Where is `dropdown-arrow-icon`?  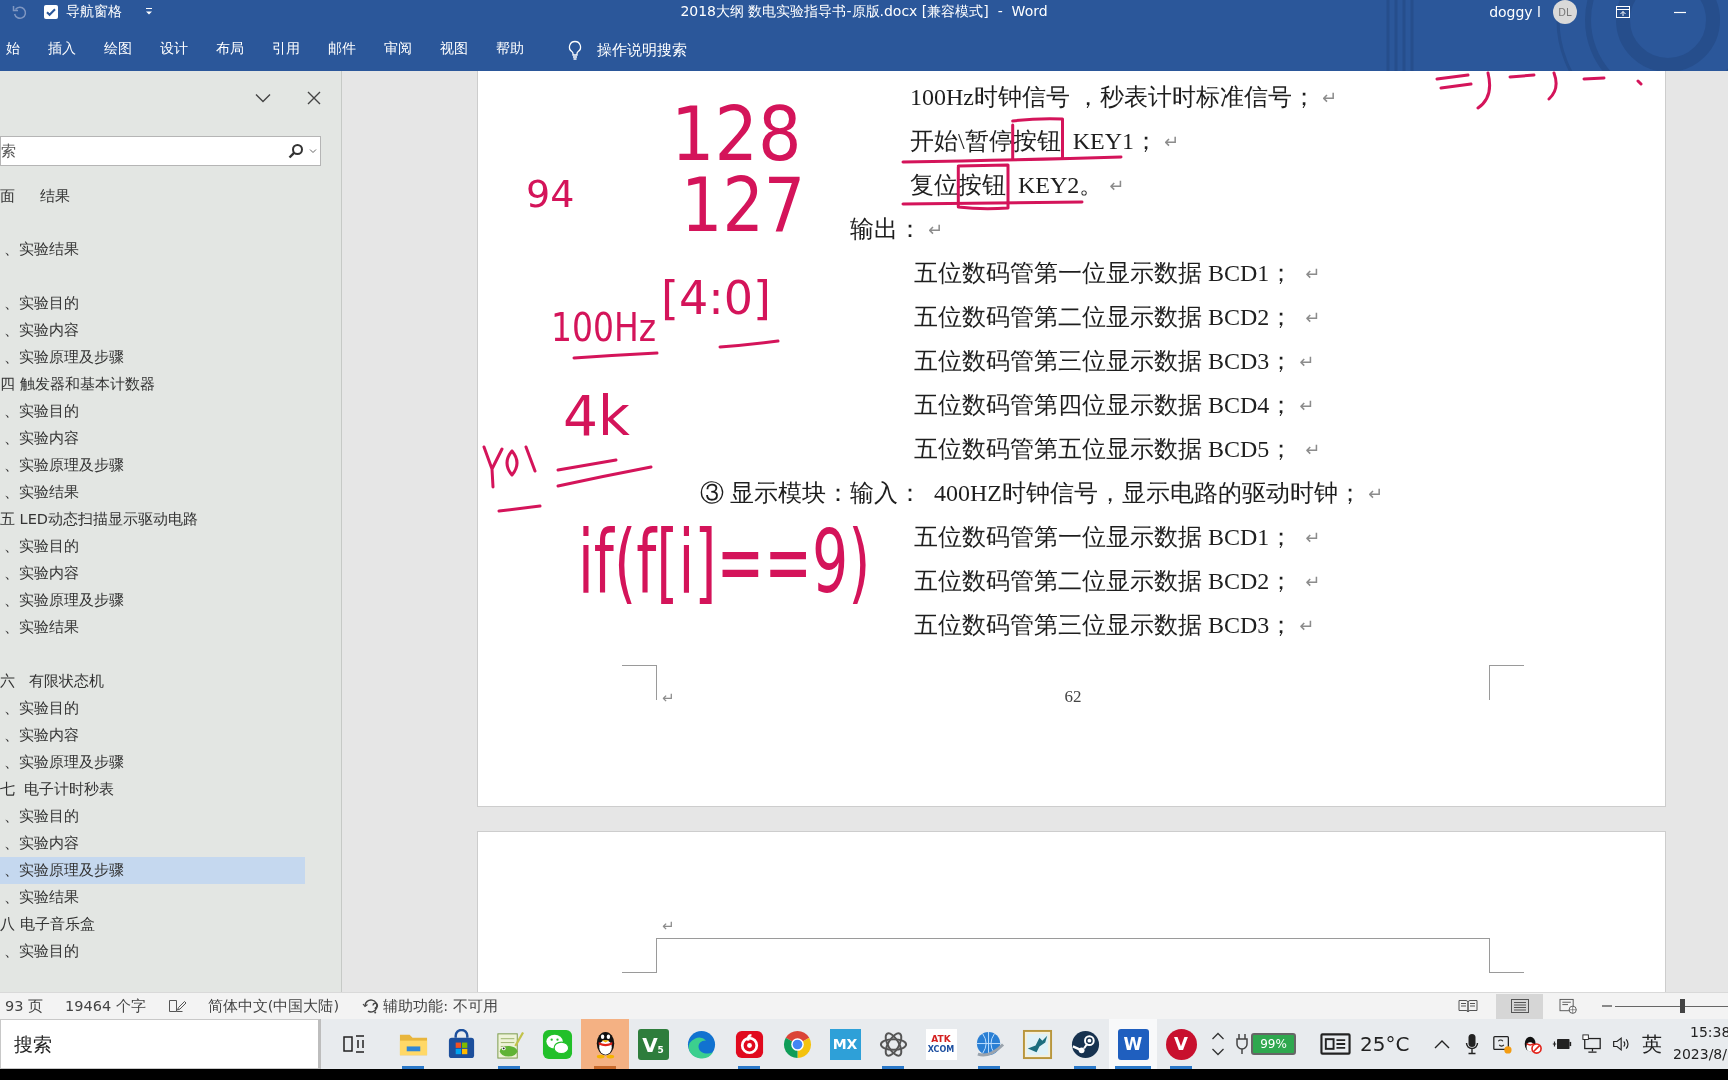 dropdown-arrow-icon is located at coordinates (149, 12).